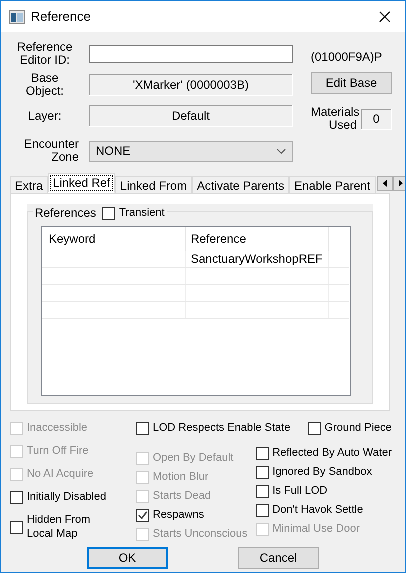 The width and height of the screenshot is (406, 573). I want to click on value-field: Default, so click(191, 116).